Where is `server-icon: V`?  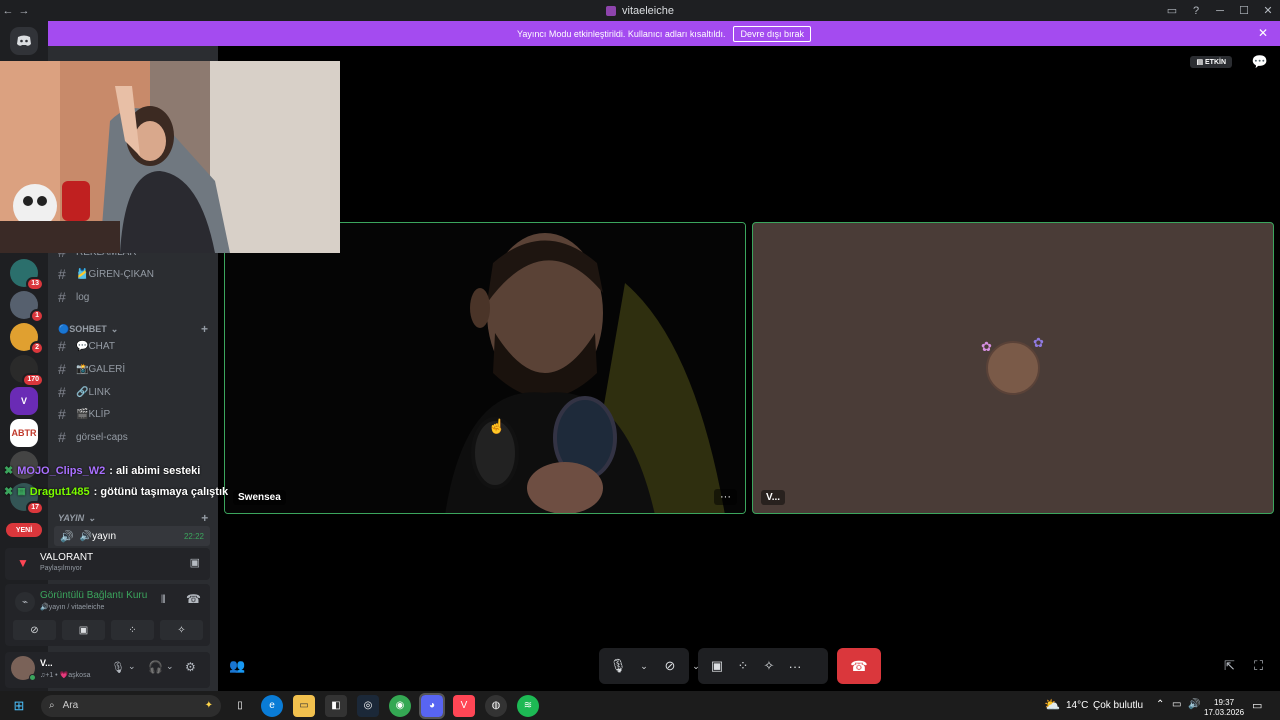
server-icon: V is located at coordinates (24, 401).